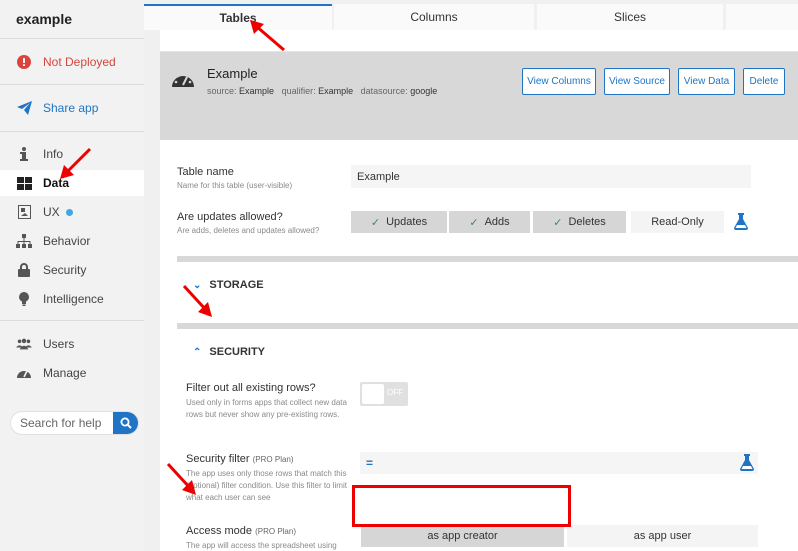 The image size is (798, 551). Describe the element at coordinates (559, 463) in the screenshot. I see `security-filter-input: =` at that location.